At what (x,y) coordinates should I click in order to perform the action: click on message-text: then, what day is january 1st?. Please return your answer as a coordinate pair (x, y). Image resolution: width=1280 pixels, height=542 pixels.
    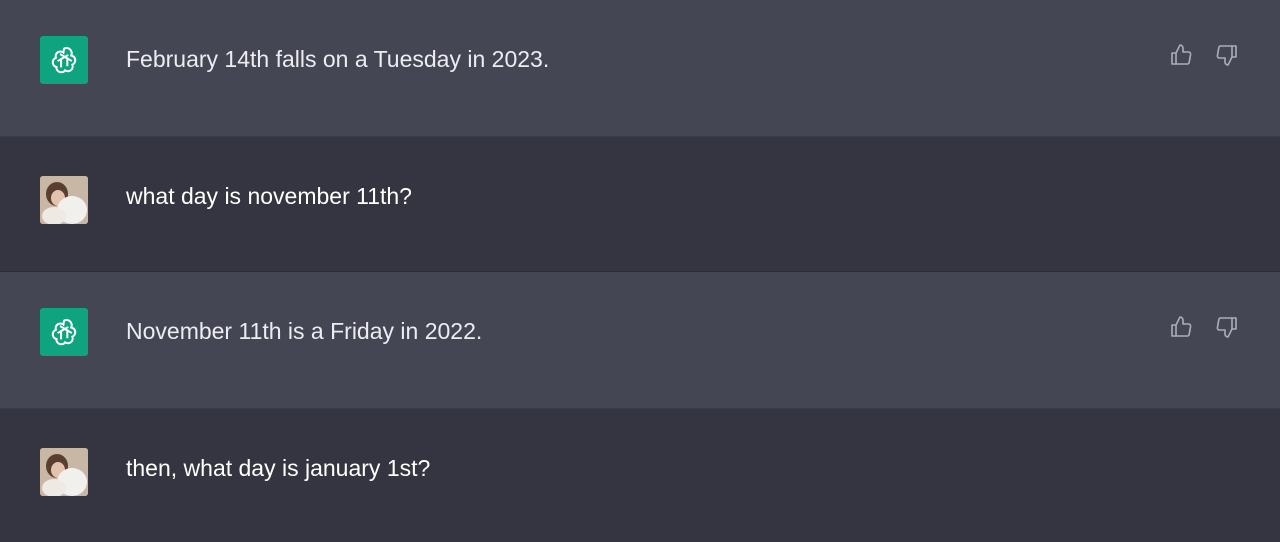
    Looking at the image, I should click on (278, 468).